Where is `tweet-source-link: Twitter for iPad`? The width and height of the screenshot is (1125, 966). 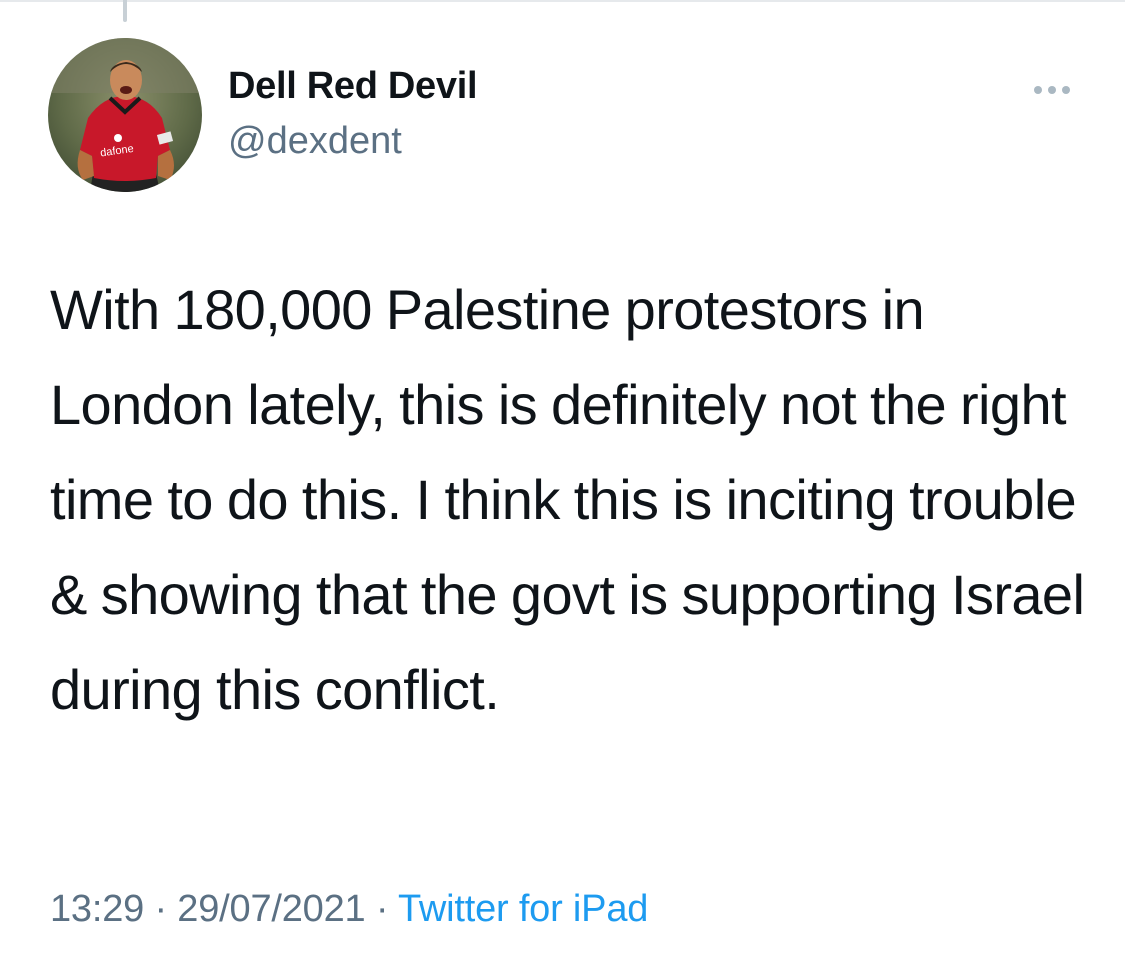
tweet-source-link: Twitter for iPad is located at coordinates (523, 909).